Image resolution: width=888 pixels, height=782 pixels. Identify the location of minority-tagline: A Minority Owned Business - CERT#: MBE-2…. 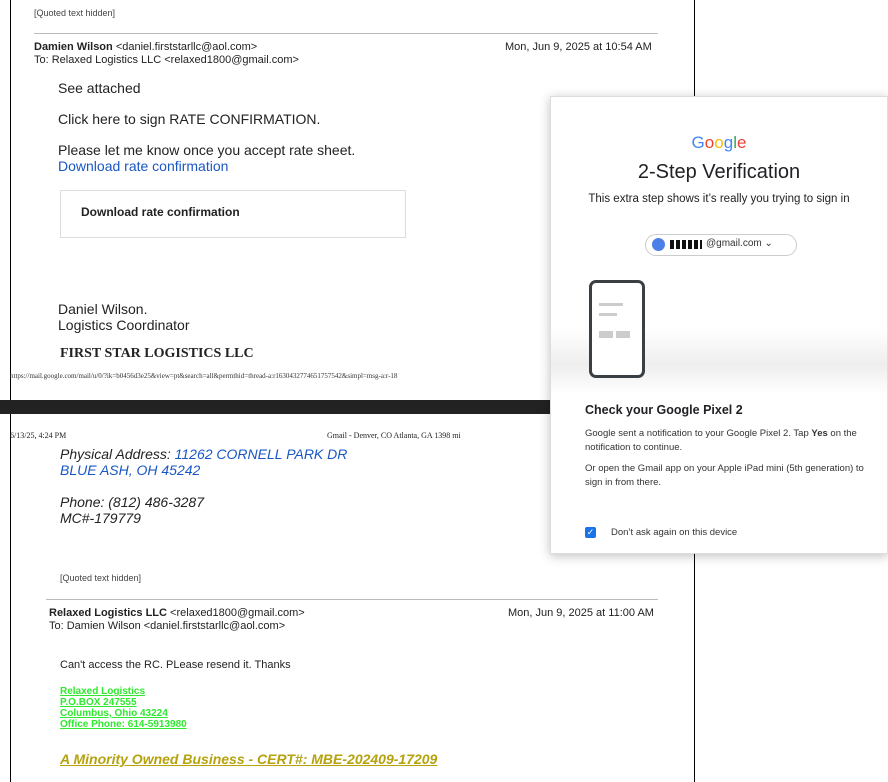
(248, 759).